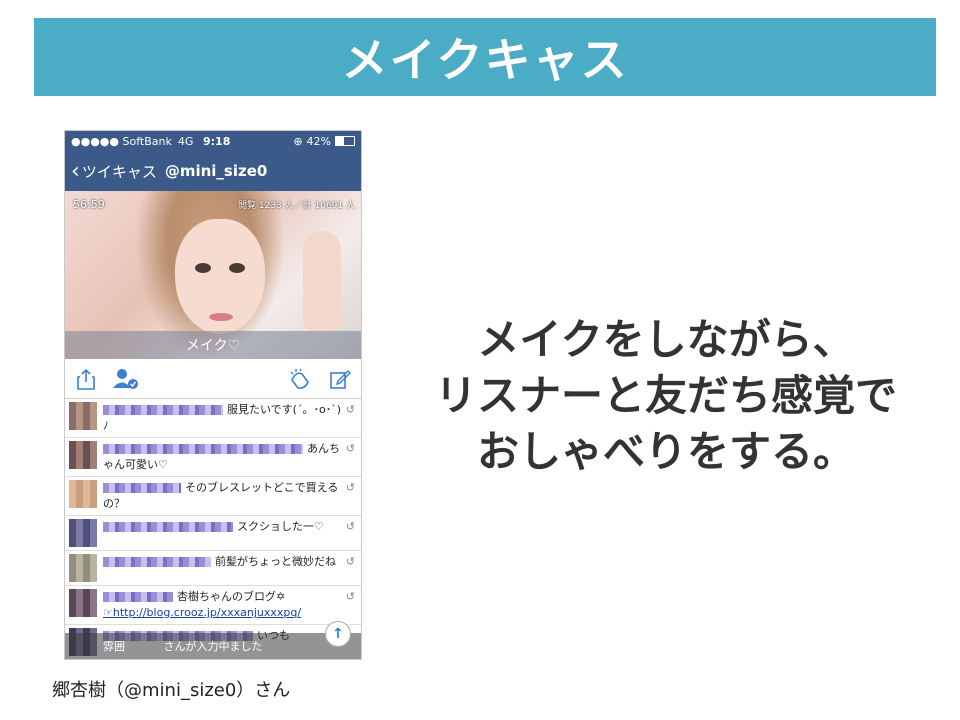 This screenshot has width=960, height=720. Describe the element at coordinates (202, 612) in the screenshot. I see `blog-link: ☞http://blog.crooz.jp/xxxanjuxxxpq/` at that location.